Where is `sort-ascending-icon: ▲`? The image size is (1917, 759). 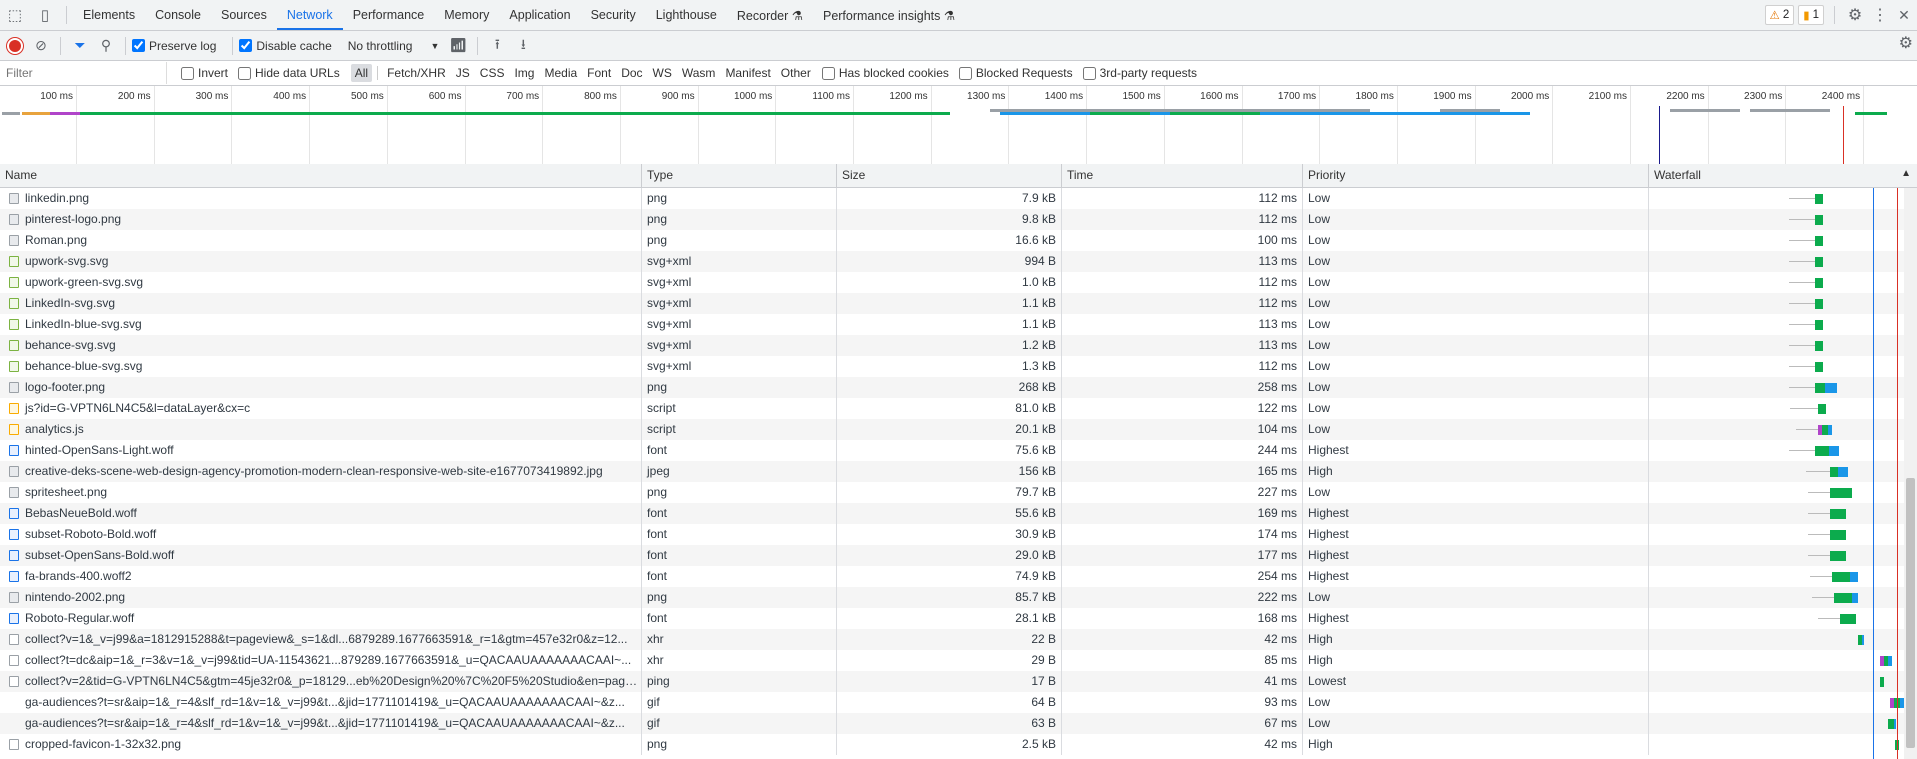
sort-ascending-icon: ▲ is located at coordinates (1906, 173).